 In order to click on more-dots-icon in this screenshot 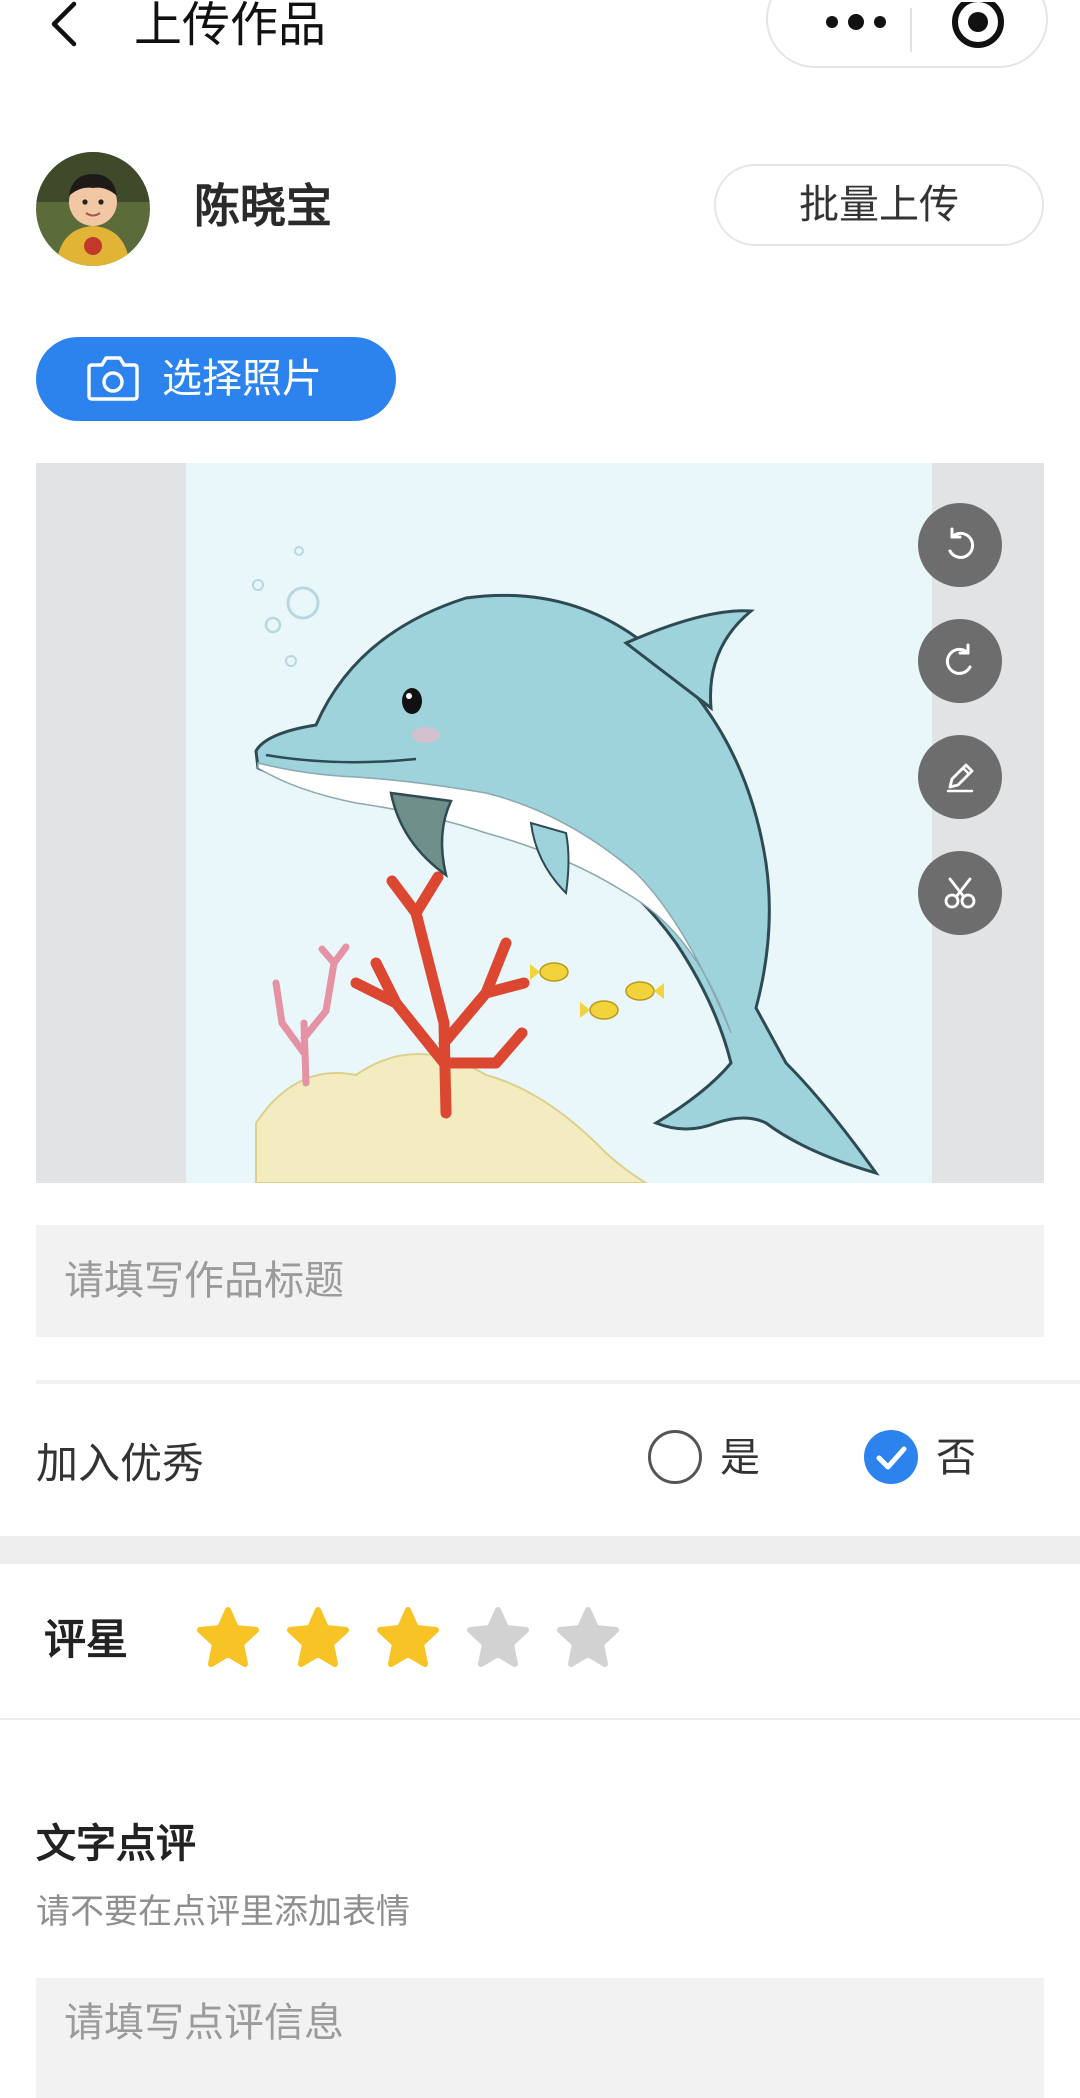, I will do `click(856, 22)`.